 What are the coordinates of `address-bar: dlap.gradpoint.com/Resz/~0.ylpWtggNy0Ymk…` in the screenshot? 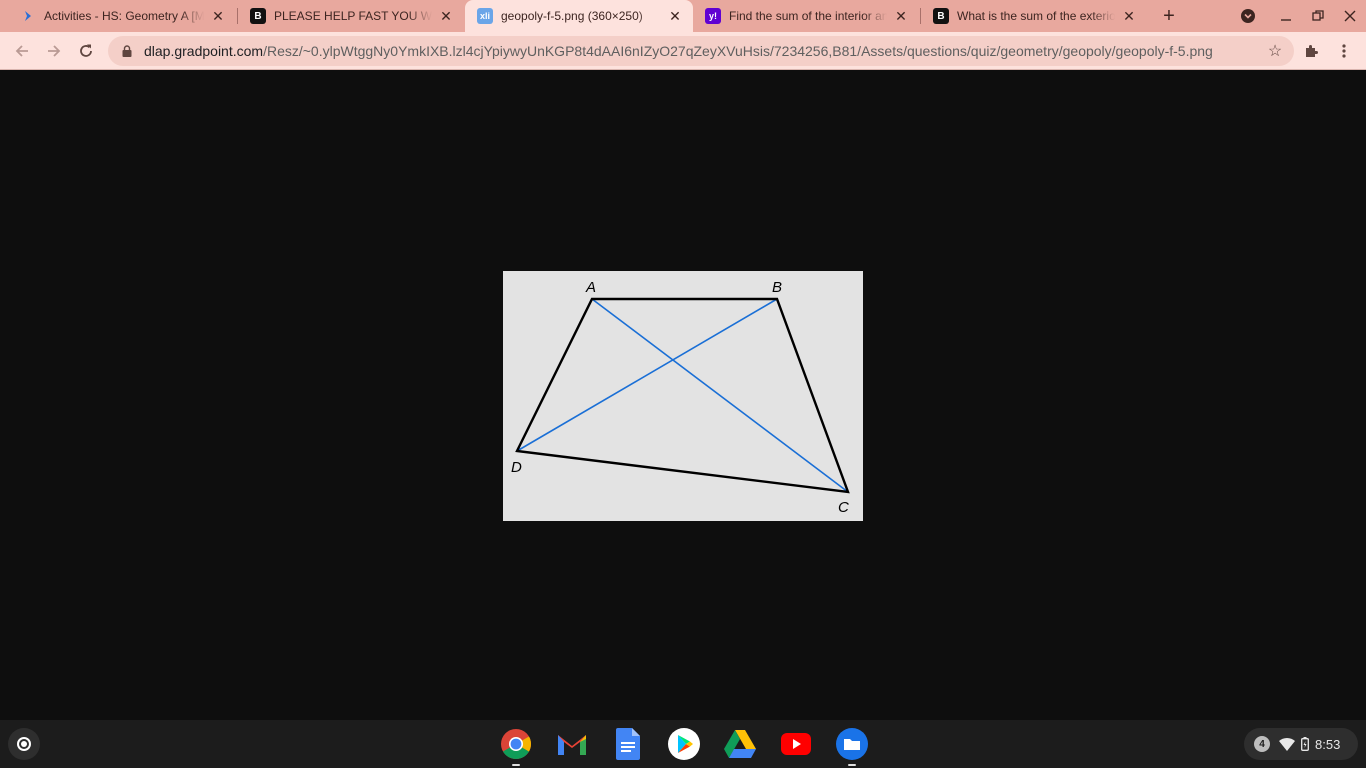 It's located at (701, 51).